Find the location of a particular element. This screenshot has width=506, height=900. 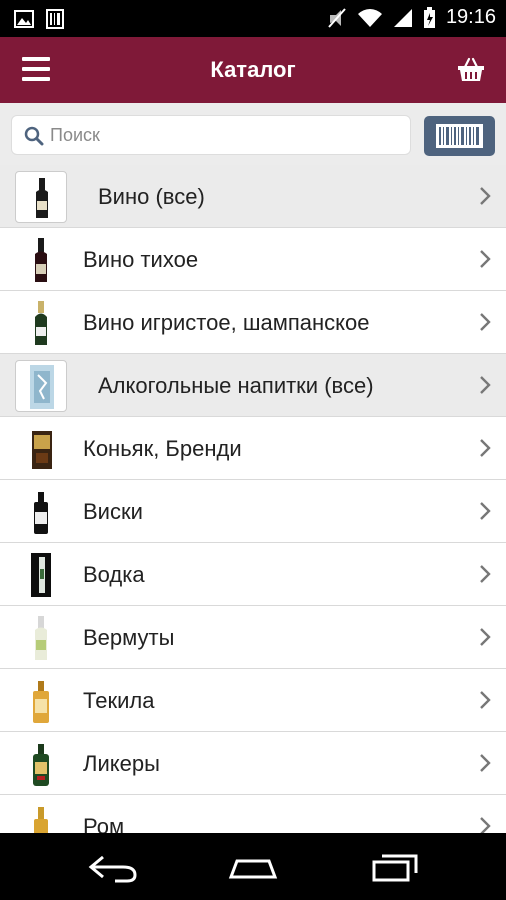

wine-bottle-thumbnail is located at coordinates (41, 197).